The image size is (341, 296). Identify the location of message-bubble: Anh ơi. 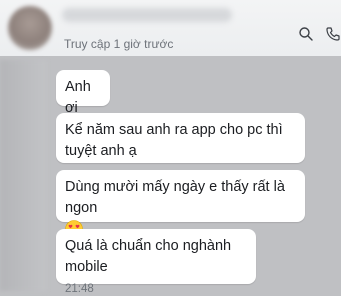
(83, 93).